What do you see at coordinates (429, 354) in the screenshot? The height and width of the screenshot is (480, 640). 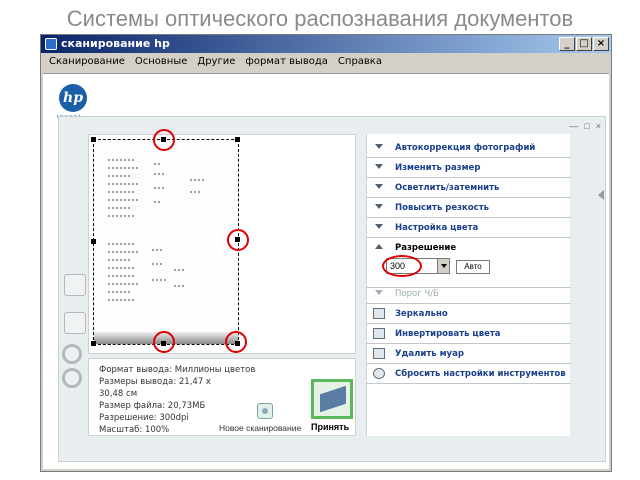 I see `tool-label: Удалить муар` at bounding box center [429, 354].